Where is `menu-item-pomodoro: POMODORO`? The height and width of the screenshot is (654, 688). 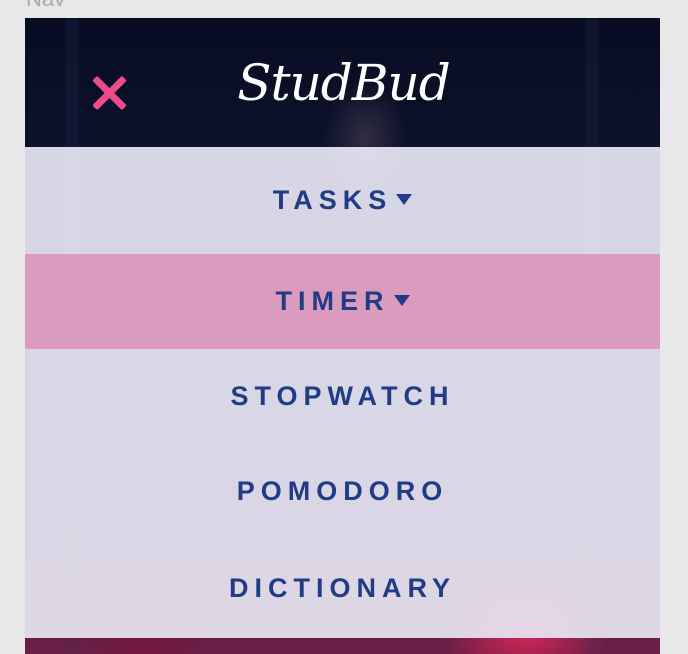
menu-item-pomodoro: POMODORO is located at coordinates (342, 491).